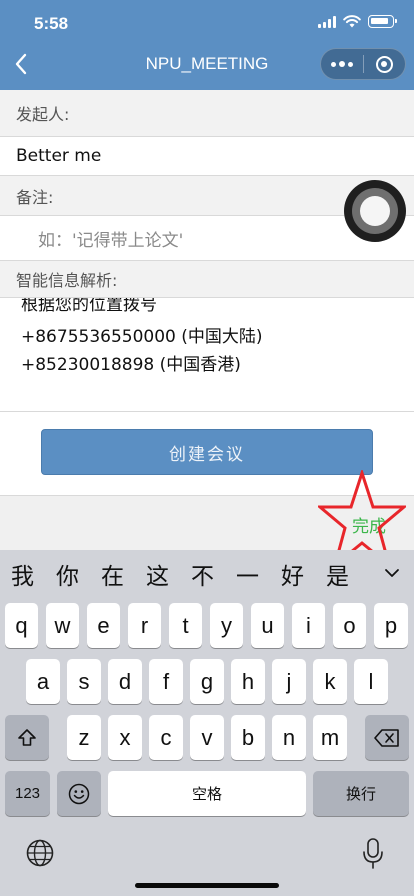 This screenshot has width=414, height=896. Describe the element at coordinates (207, 681) in the screenshot. I see `key-g: g` at that location.